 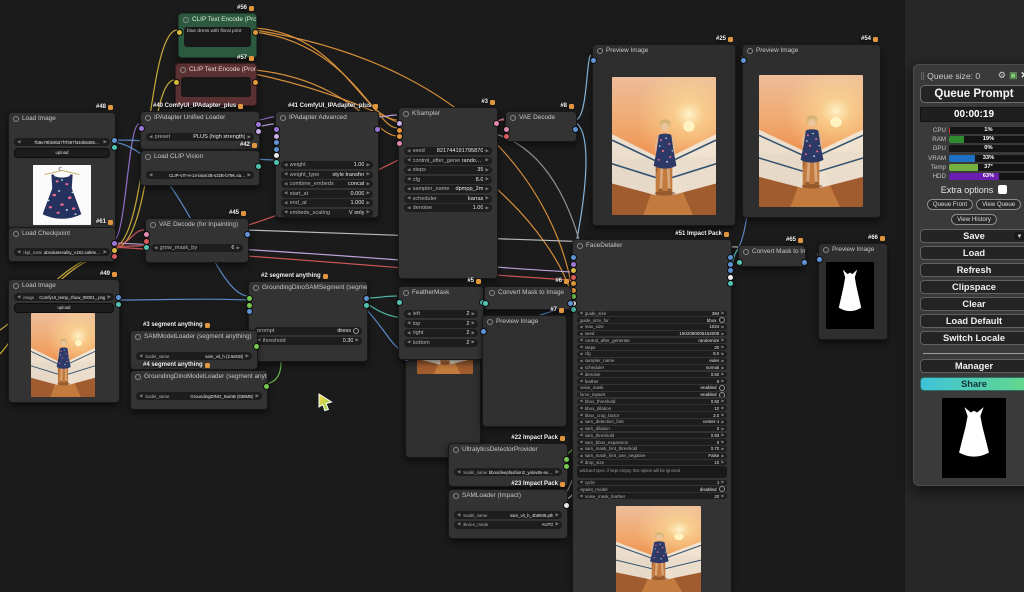 What do you see at coordinates (523, 367) in the screenshot?
I see `node-preview-image-7: #7 Preview Image` at bounding box center [523, 367].